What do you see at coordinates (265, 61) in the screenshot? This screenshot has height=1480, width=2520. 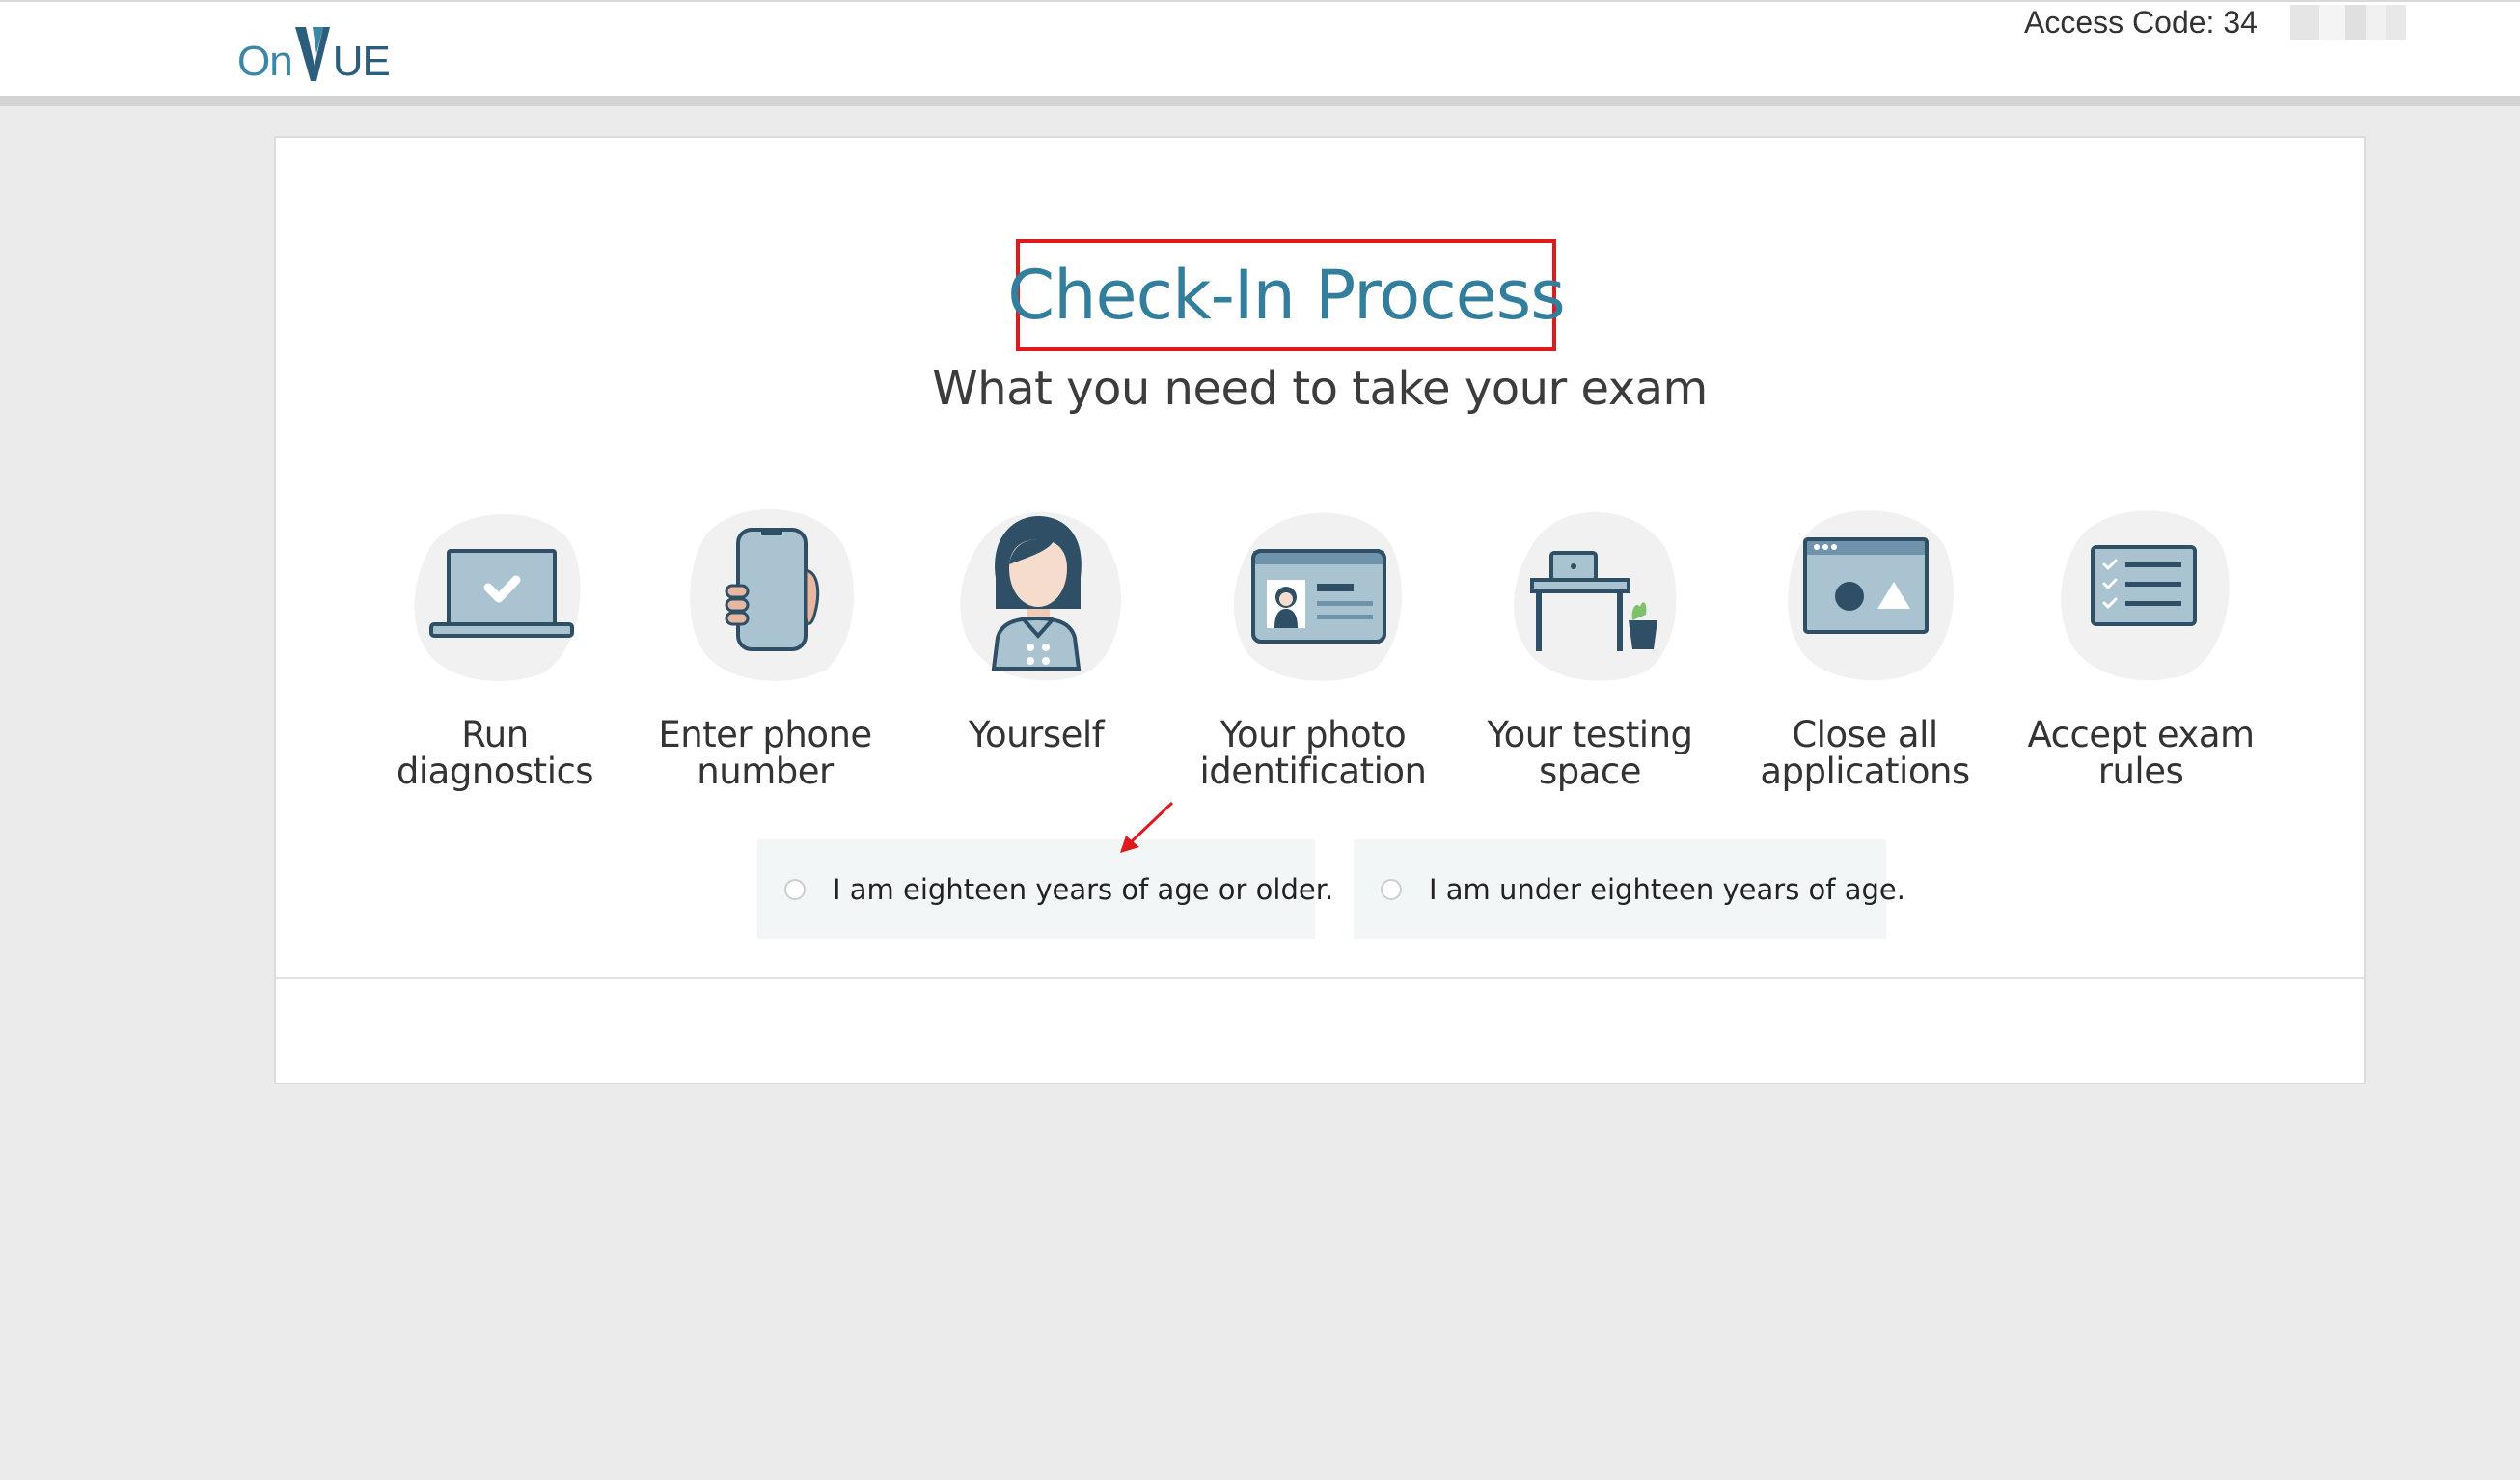 I see `logo-on-text: On` at bounding box center [265, 61].